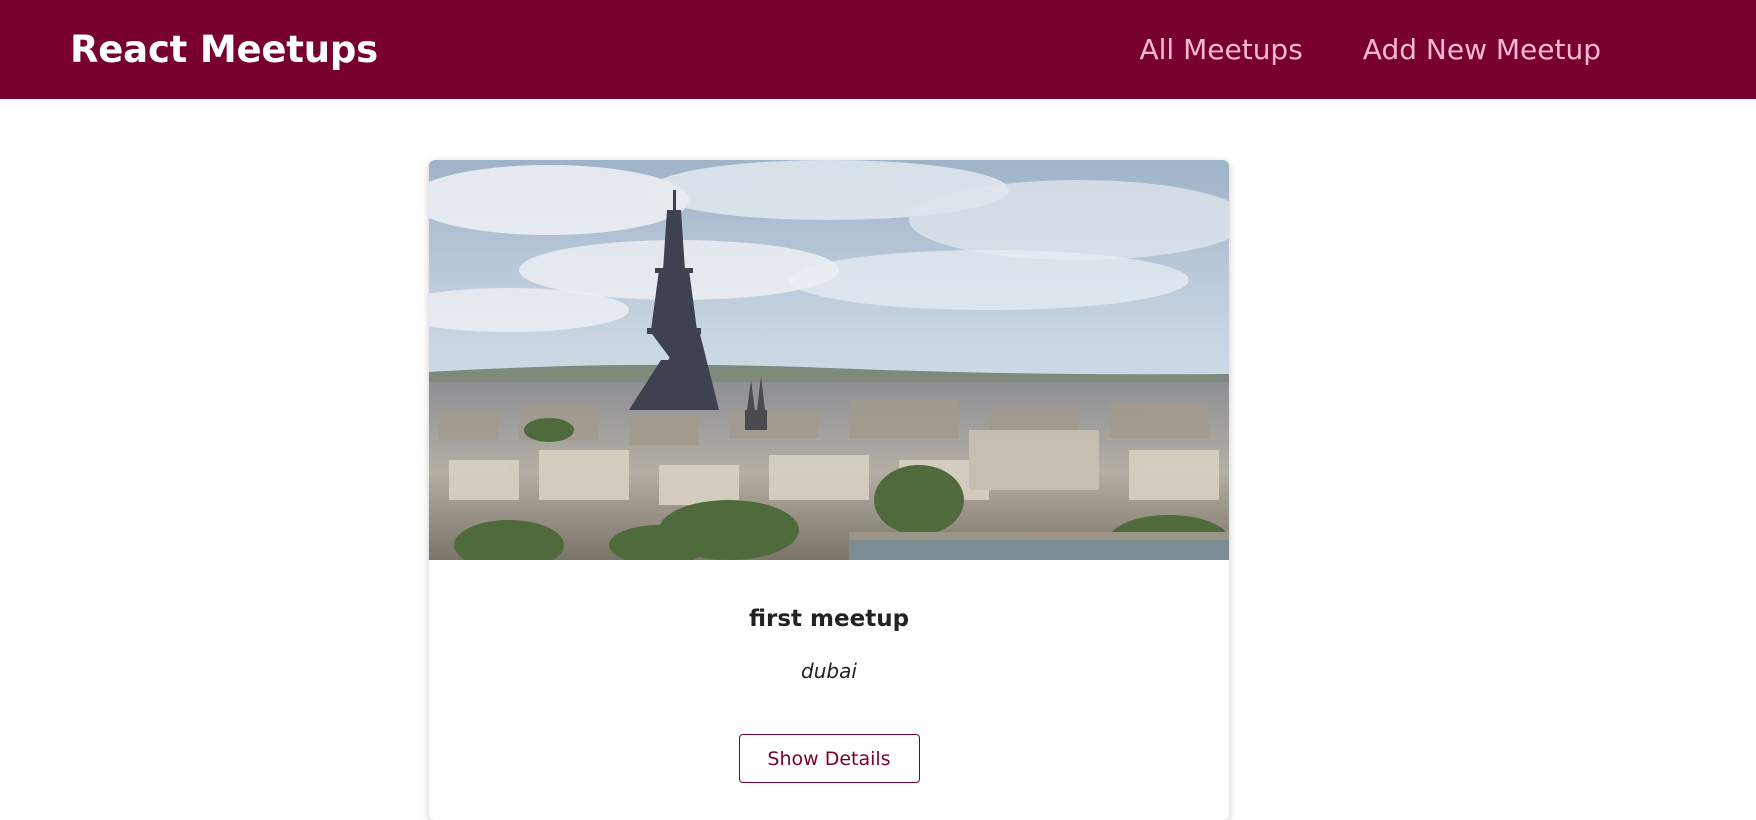 This screenshot has width=1756, height=820. What do you see at coordinates (1220, 49) in the screenshot?
I see `nav-link-all-meetups: All Meetups` at bounding box center [1220, 49].